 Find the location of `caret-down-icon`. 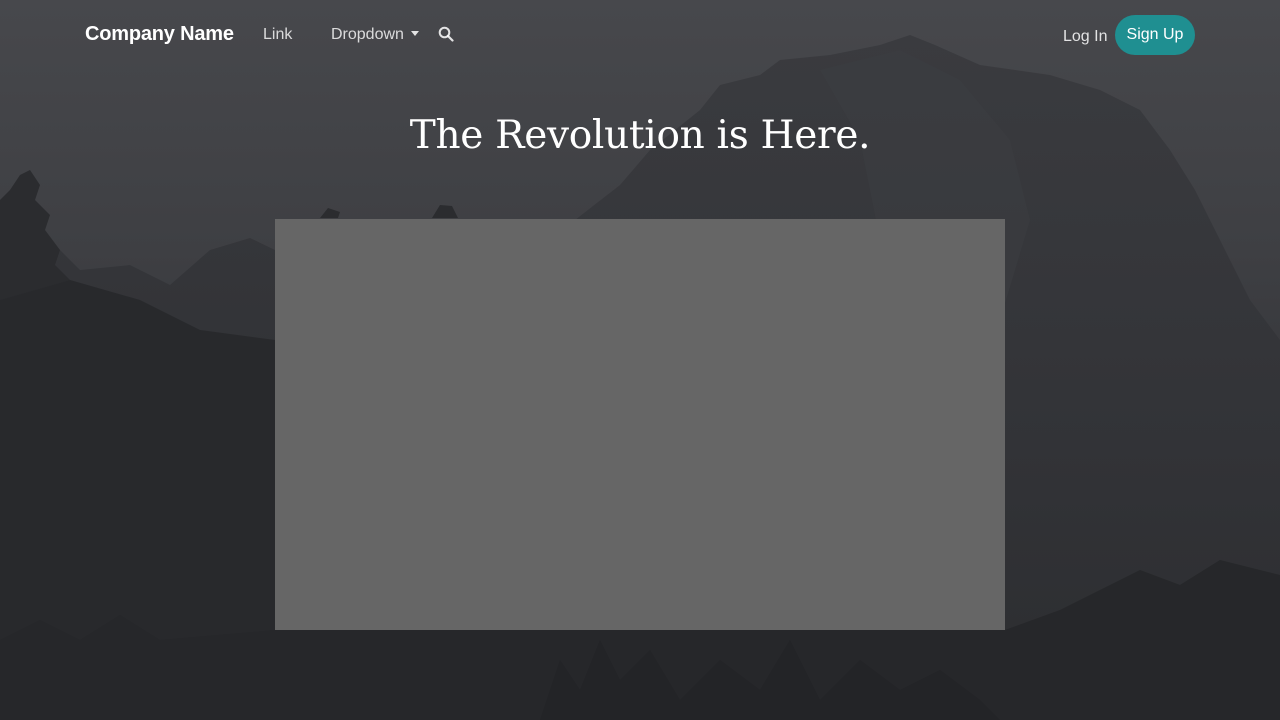

caret-down-icon is located at coordinates (414, 33).